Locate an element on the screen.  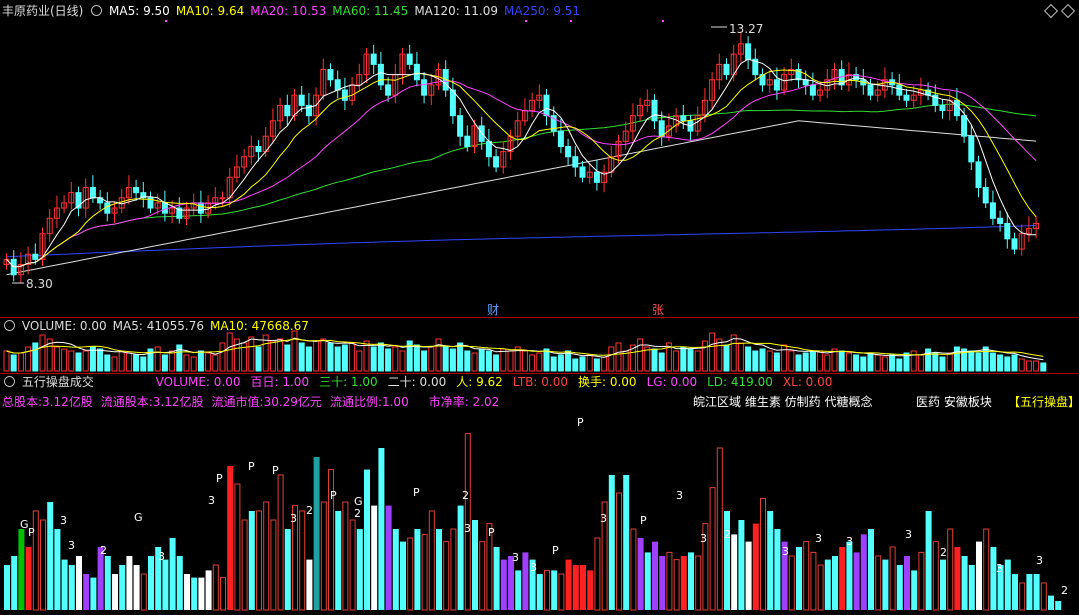
circle-settings-icon is located at coordinates (9, 381).